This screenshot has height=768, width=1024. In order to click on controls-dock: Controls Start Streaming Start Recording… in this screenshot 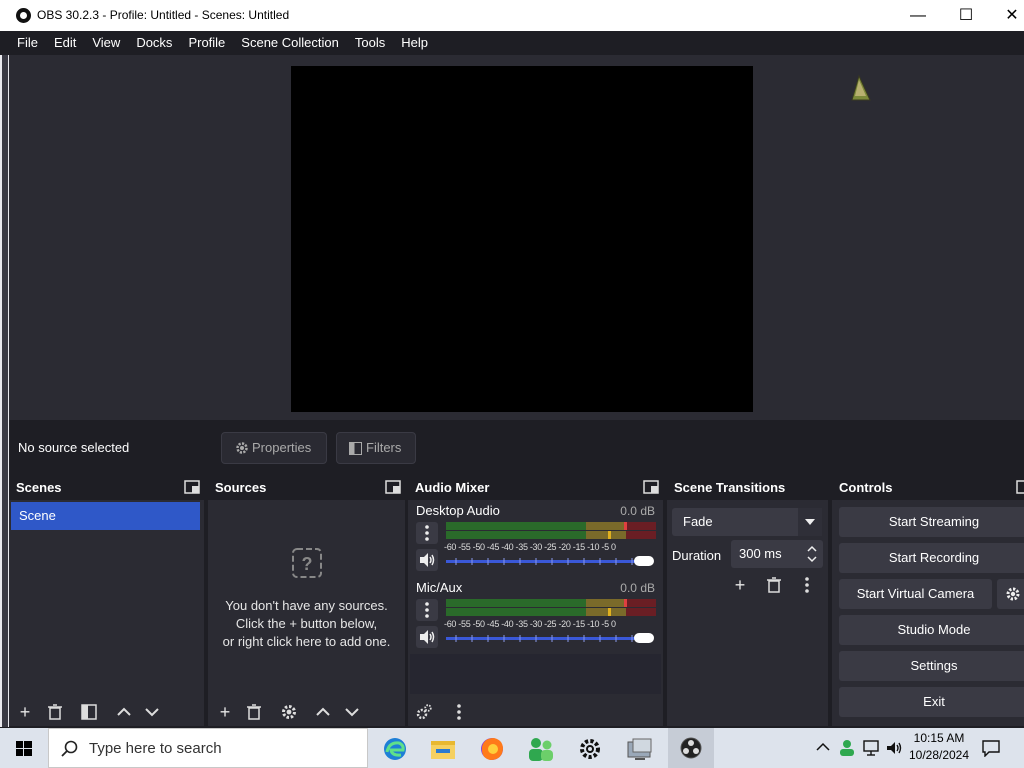, I will do `click(928, 600)`.